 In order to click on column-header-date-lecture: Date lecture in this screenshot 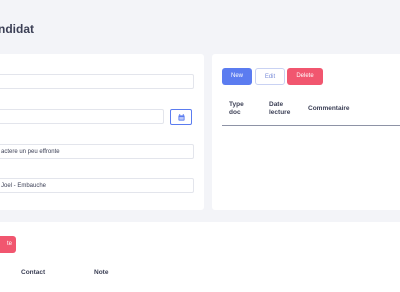, I will do `click(280, 108)`.